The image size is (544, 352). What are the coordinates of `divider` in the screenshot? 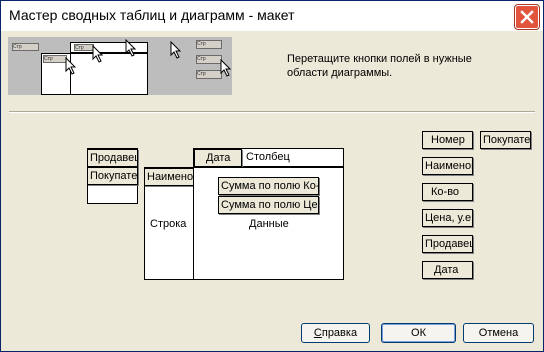 It's located at (272, 112).